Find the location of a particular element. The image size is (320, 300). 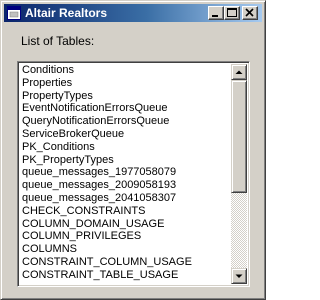

close-icon is located at coordinates (249, 12).